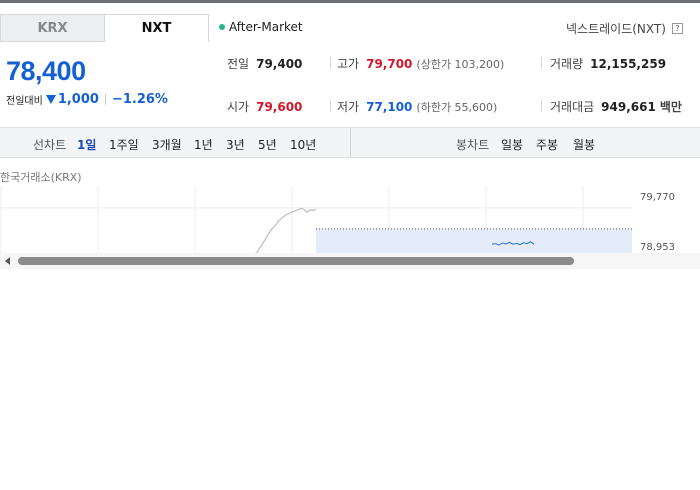  I want to click on info-value: 79,700, so click(389, 64).